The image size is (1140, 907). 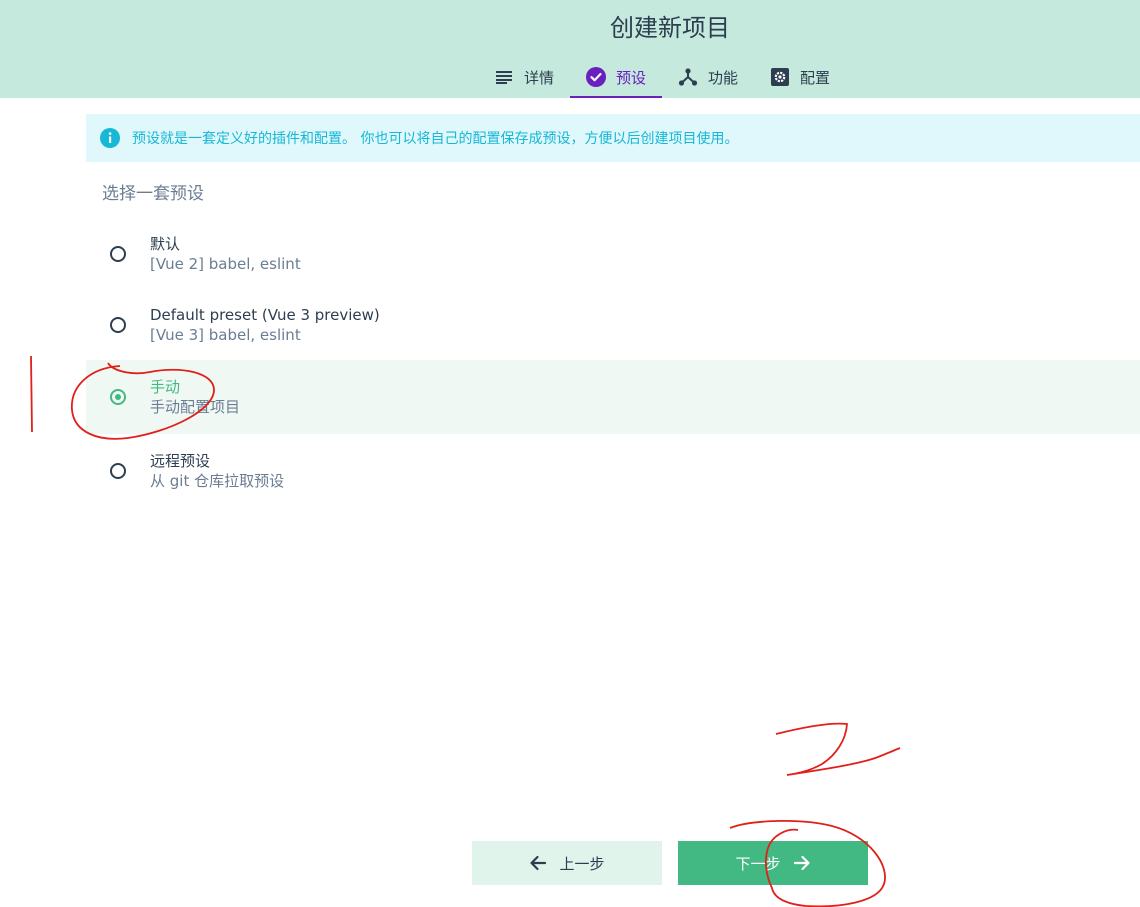 I want to click on tab-features: 功能, so click(x=708, y=77).